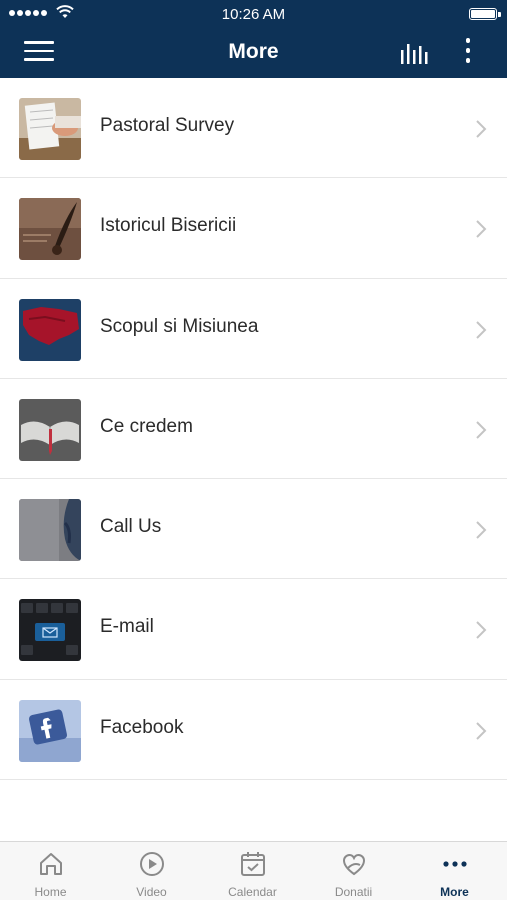 The width and height of the screenshot is (507, 900). What do you see at coordinates (167, 125) in the screenshot?
I see `list-item-label: Pastoral Survey` at bounding box center [167, 125].